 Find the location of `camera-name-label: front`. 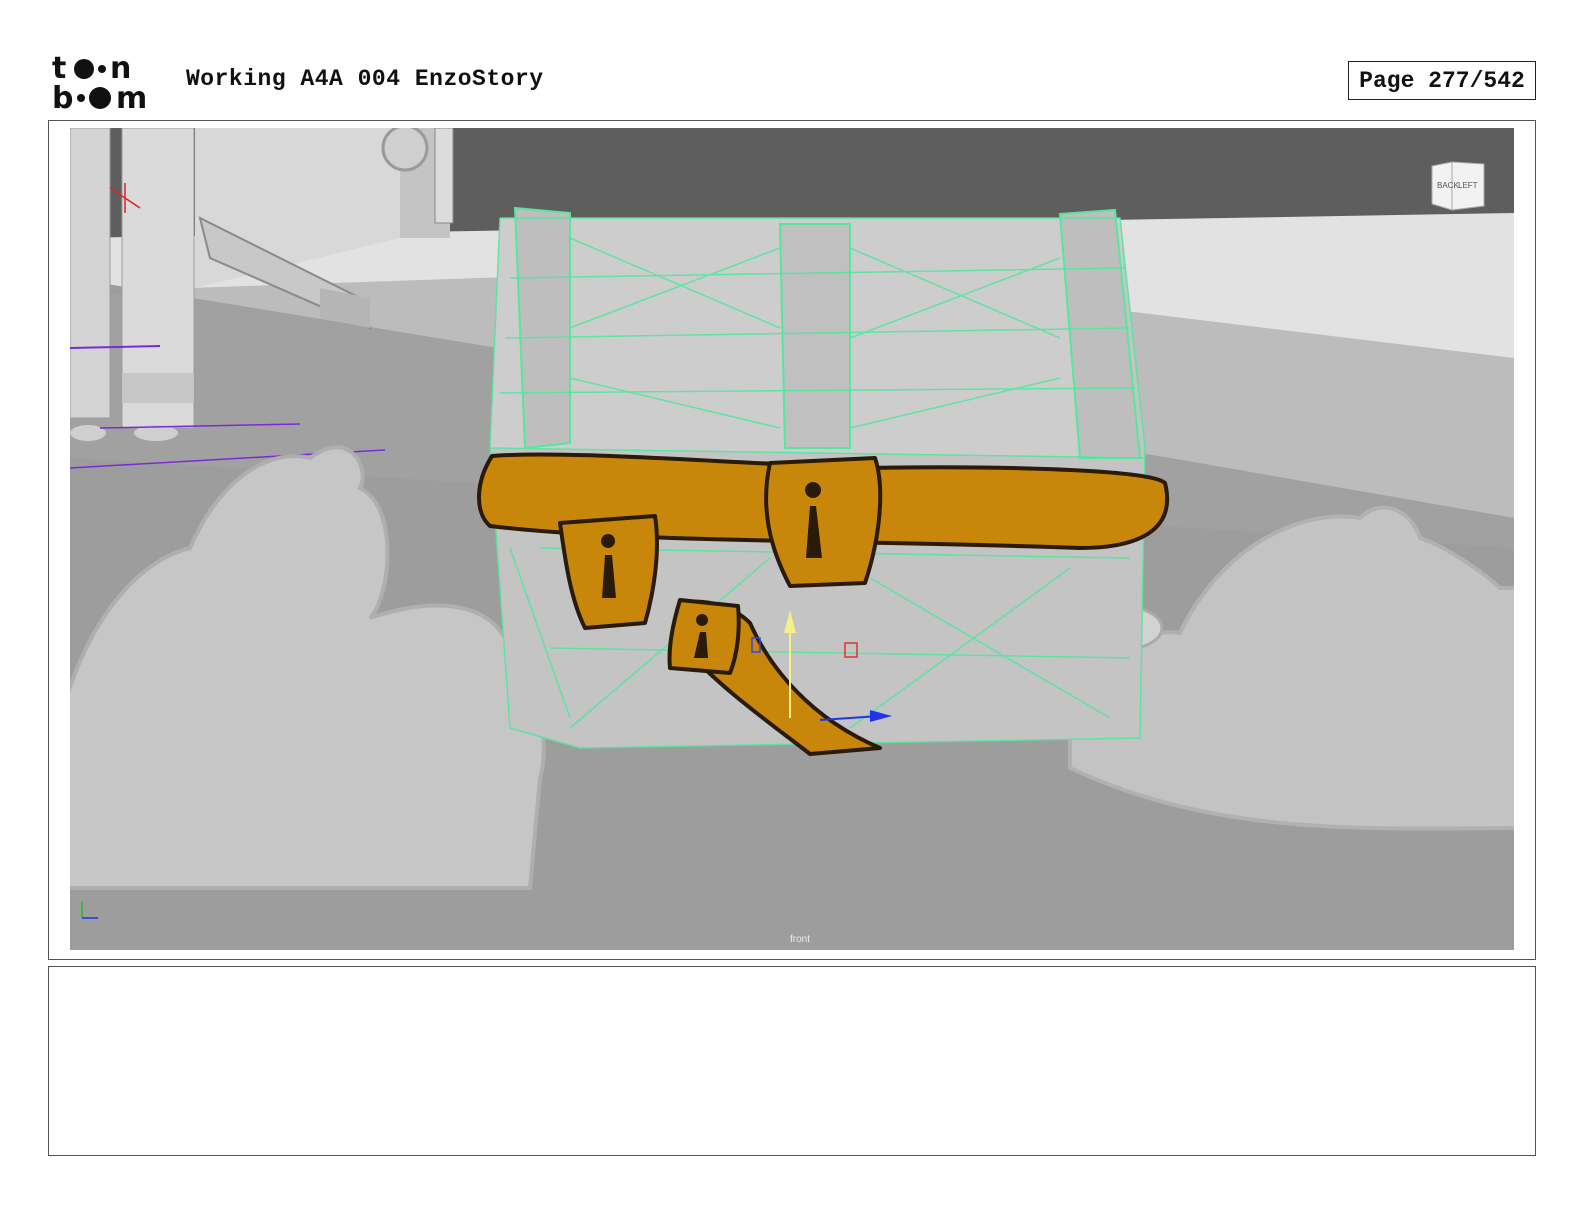

camera-name-label: front is located at coordinates (799, 939).